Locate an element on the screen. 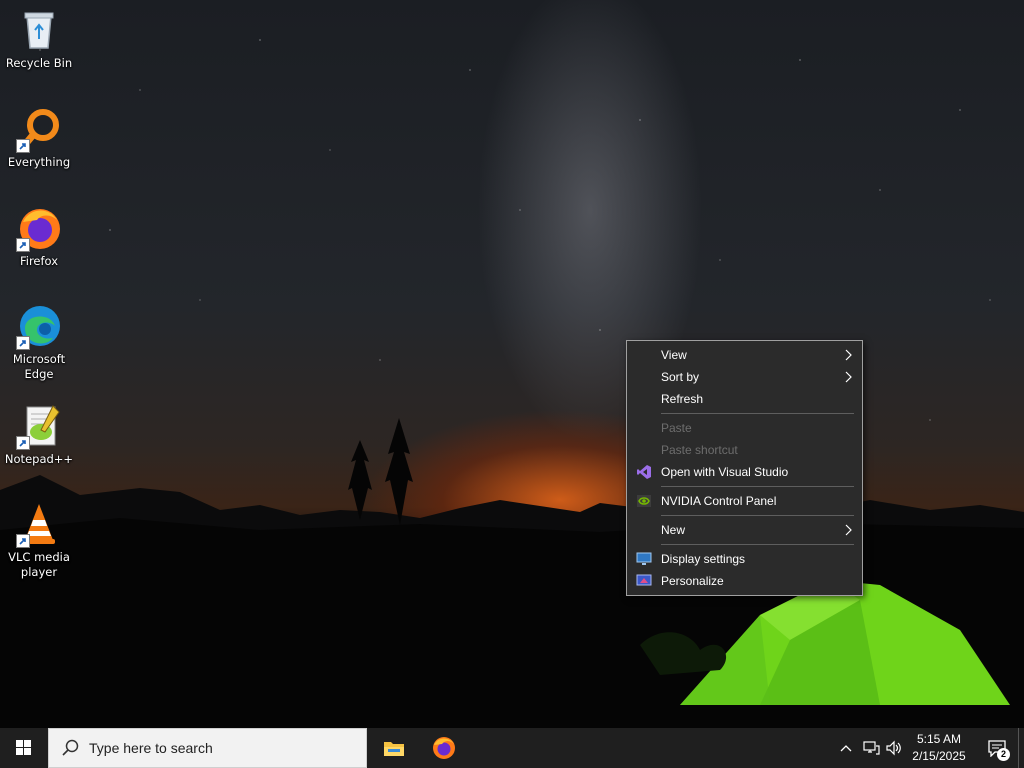 This screenshot has width=1024, height=768. menu-item-paste-shortcut: Paste shortcut is located at coordinates (744, 450).